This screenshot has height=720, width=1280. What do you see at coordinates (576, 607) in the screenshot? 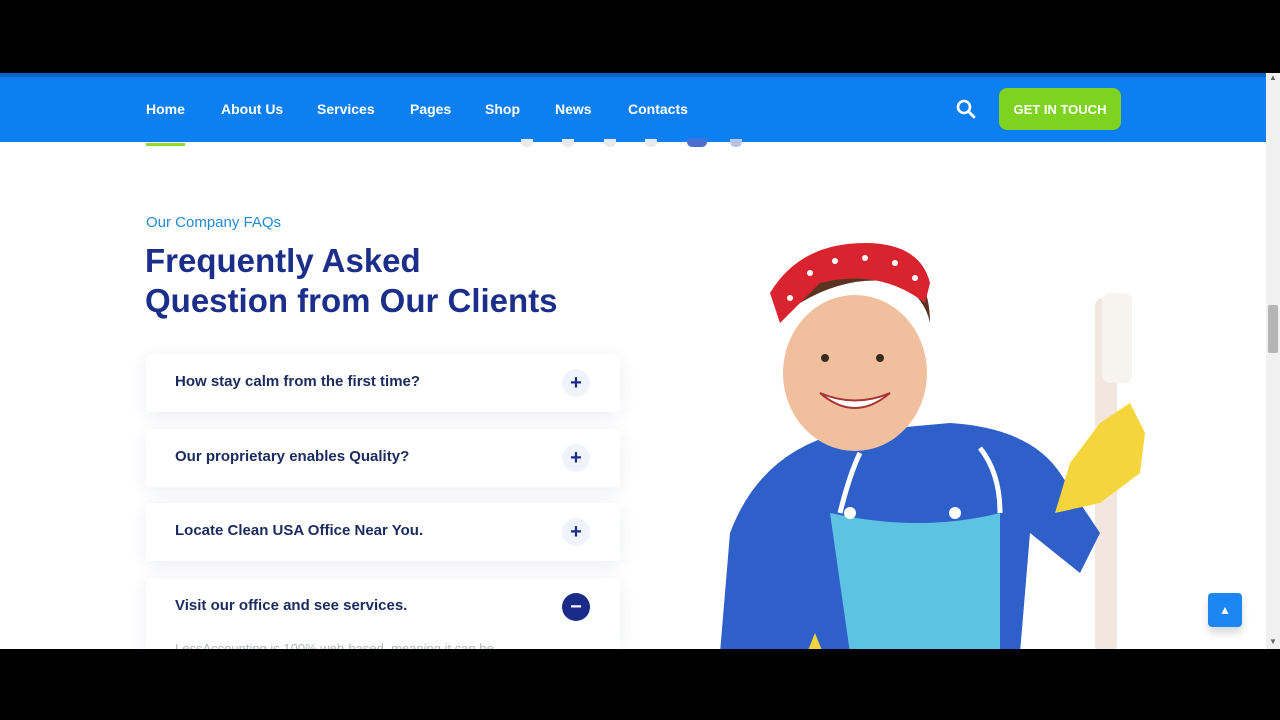
I see `minus-icon: −` at bounding box center [576, 607].